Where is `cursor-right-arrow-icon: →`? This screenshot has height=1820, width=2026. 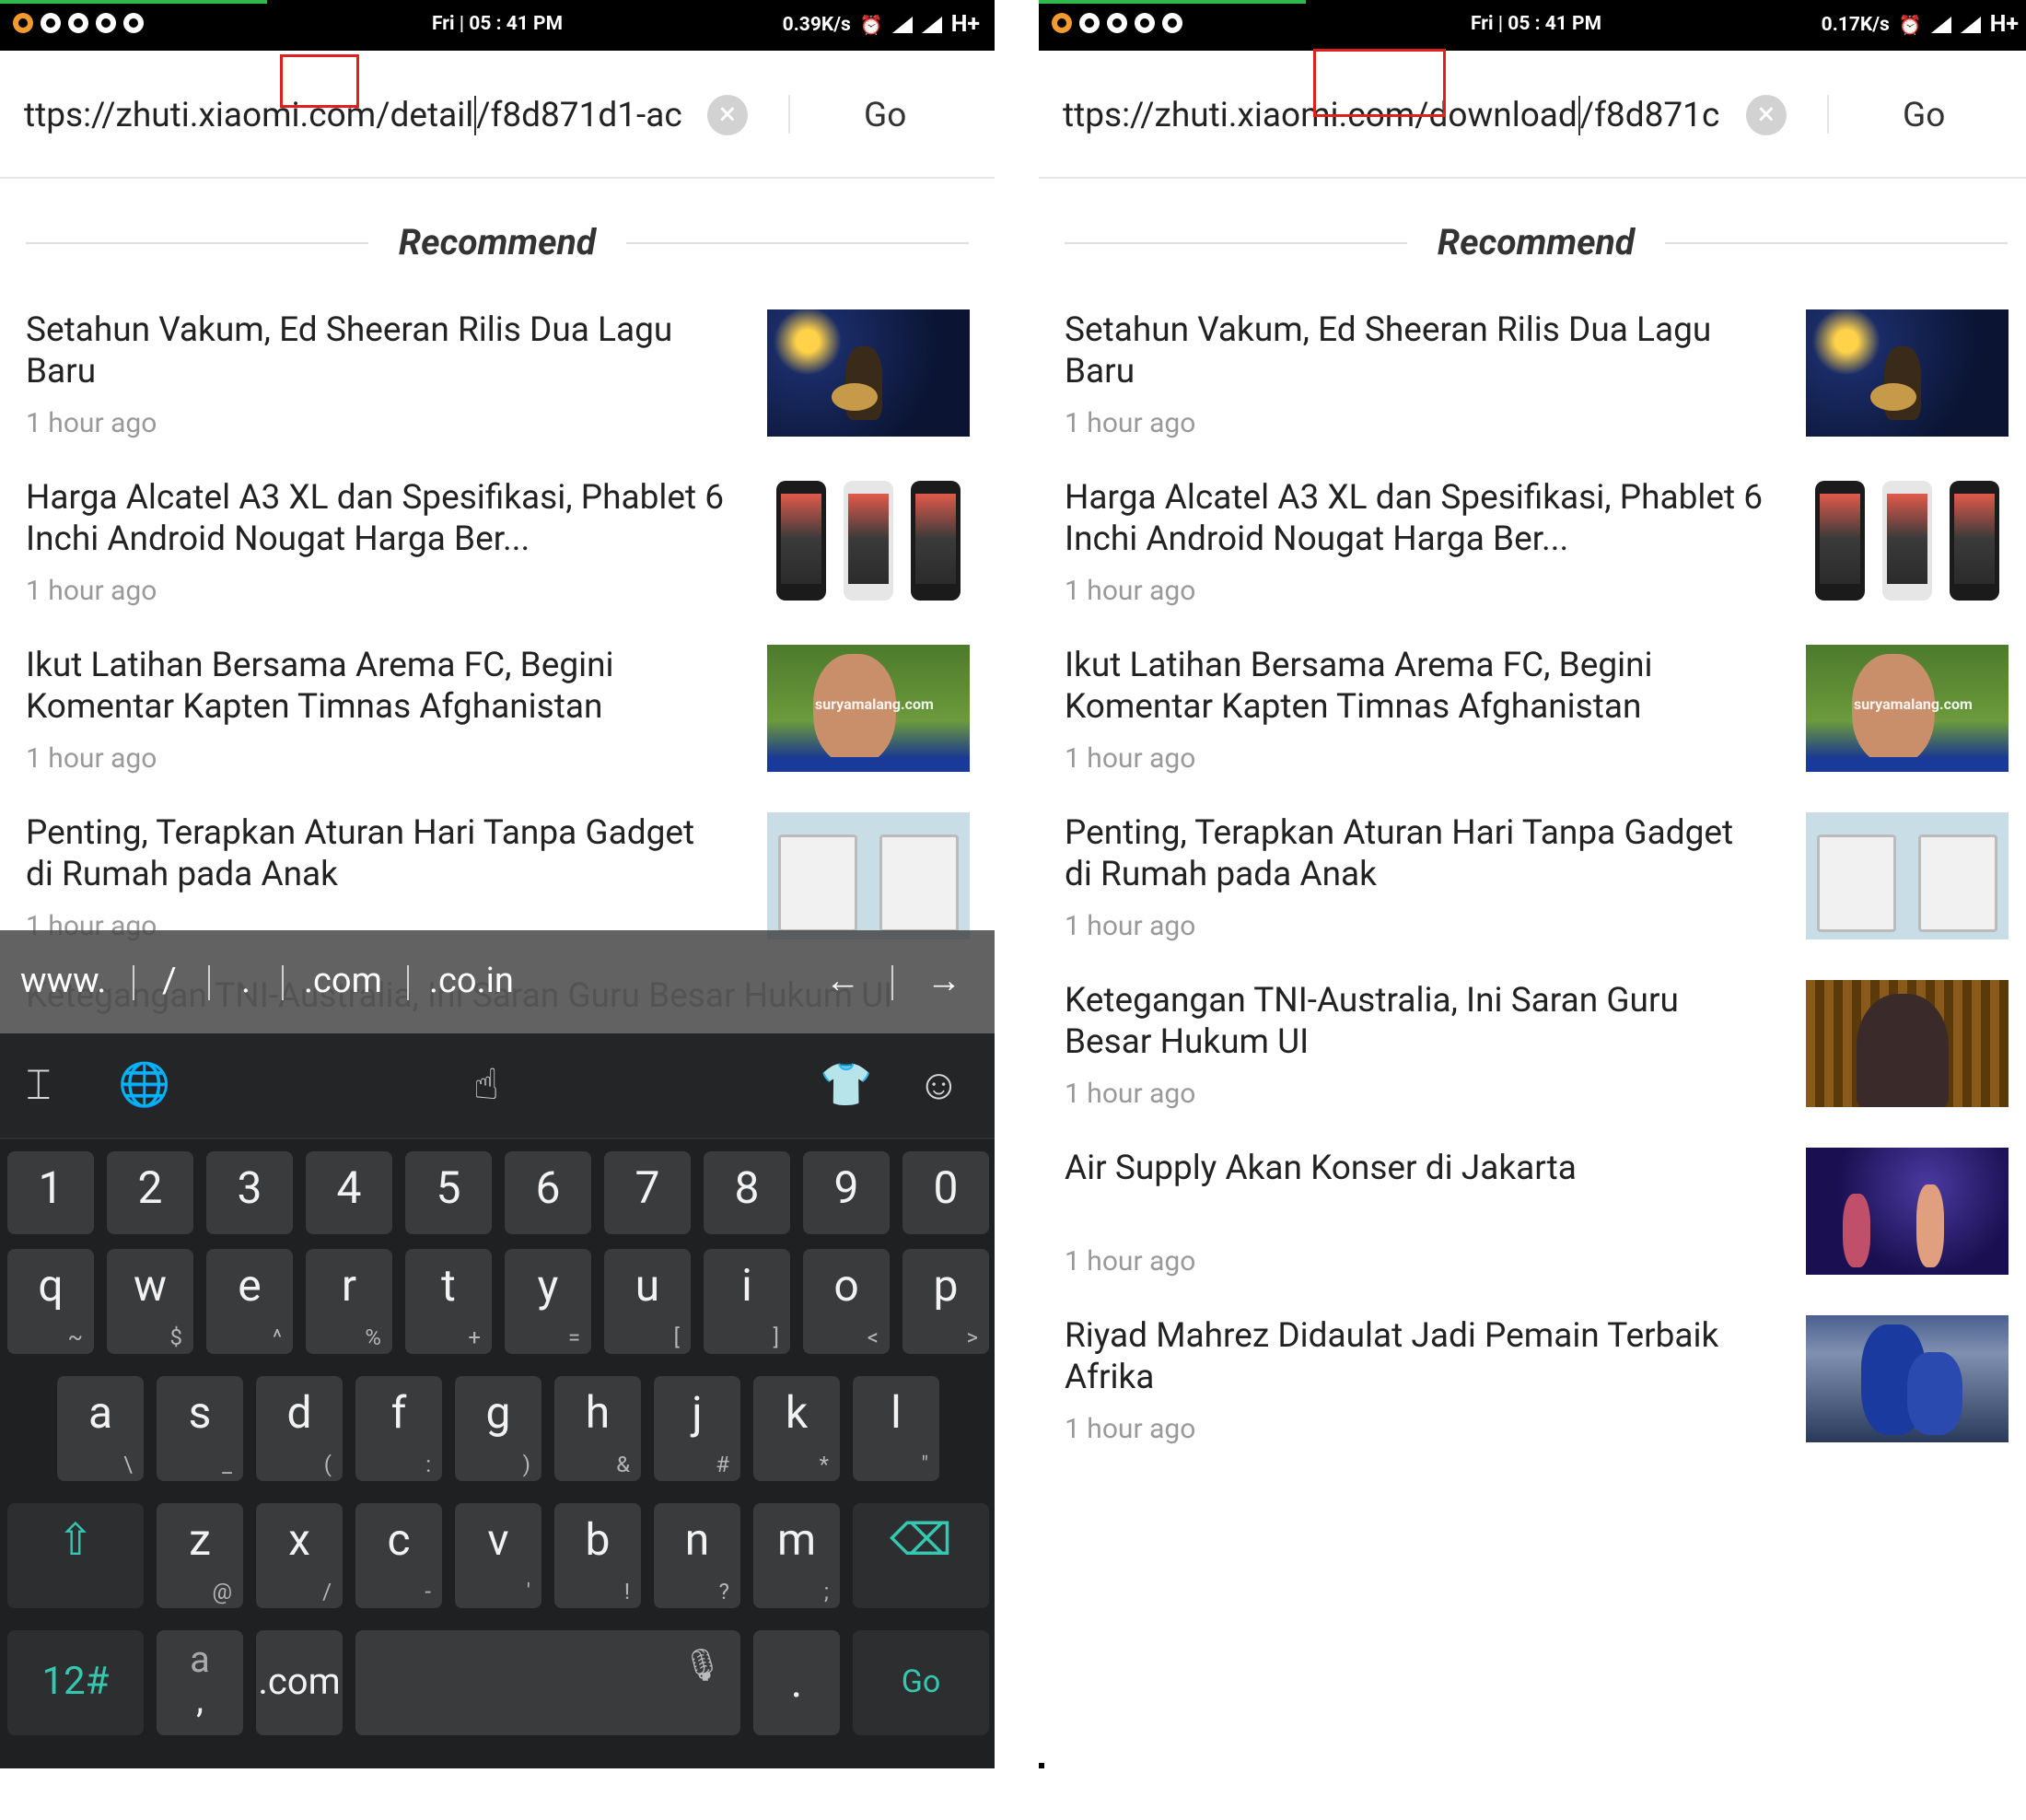
cursor-right-arrow-icon: → is located at coordinates (944, 981).